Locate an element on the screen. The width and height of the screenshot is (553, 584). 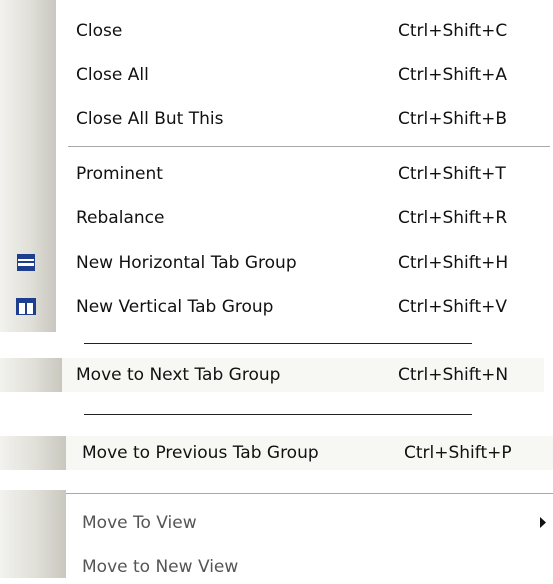
menu-item-shortcut: Ctrl+Shift+V is located at coordinates (453, 307).